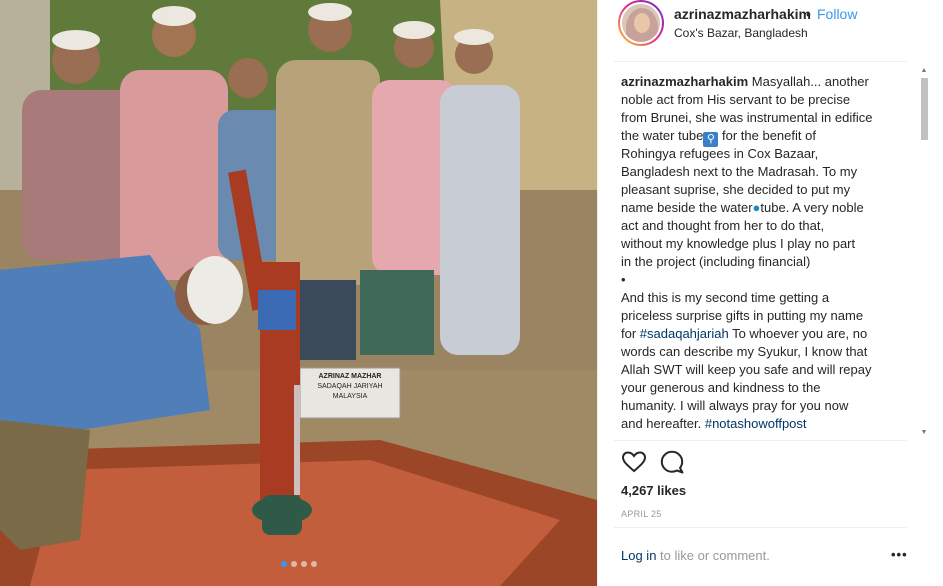 This screenshot has width=943, height=586. What do you see at coordinates (756, 423) in the screenshot?
I see `hashtag-link: #notashowoffpost` at bounding box center [756, 423].